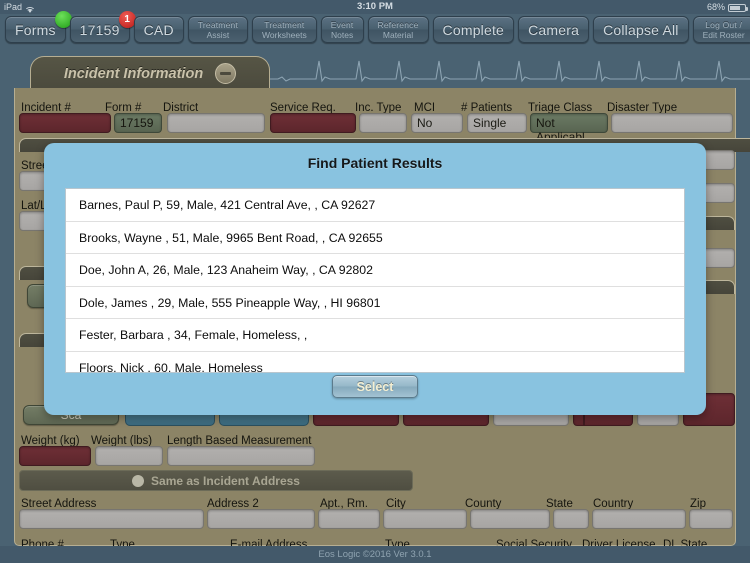 This screenshot has height=563, width=750. I want to click on field-state, so click(571, 519).